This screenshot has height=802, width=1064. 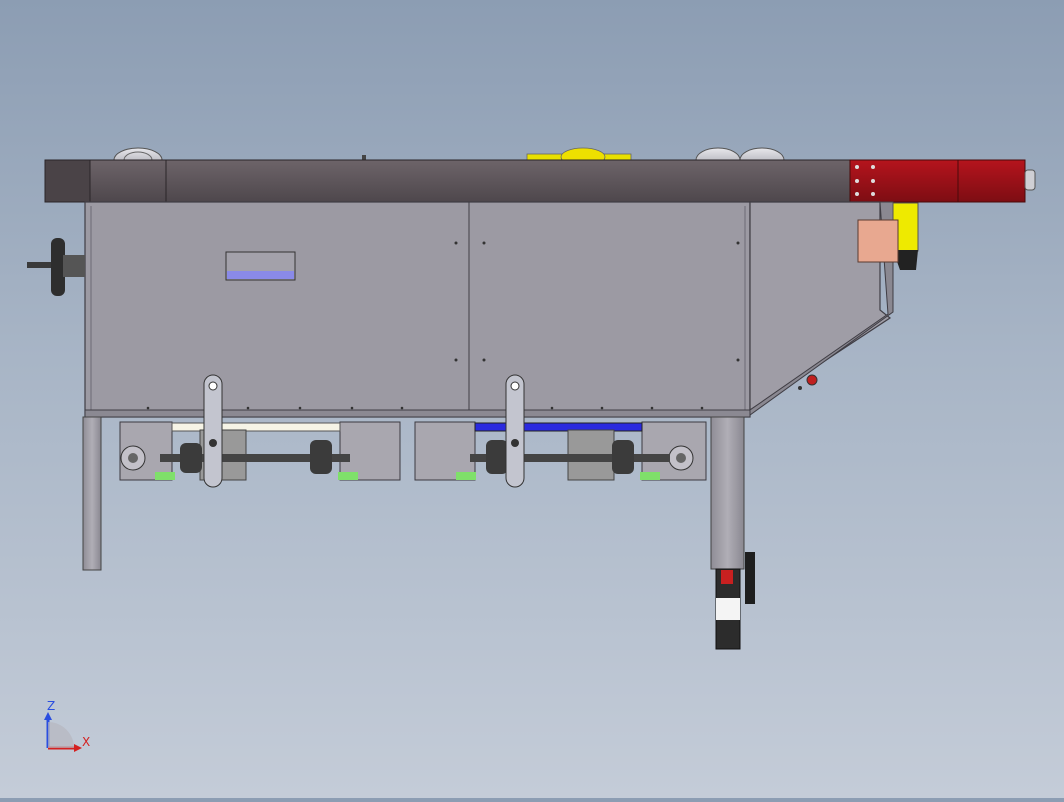 I want to click on right-leg, so click(x=732, y=533).